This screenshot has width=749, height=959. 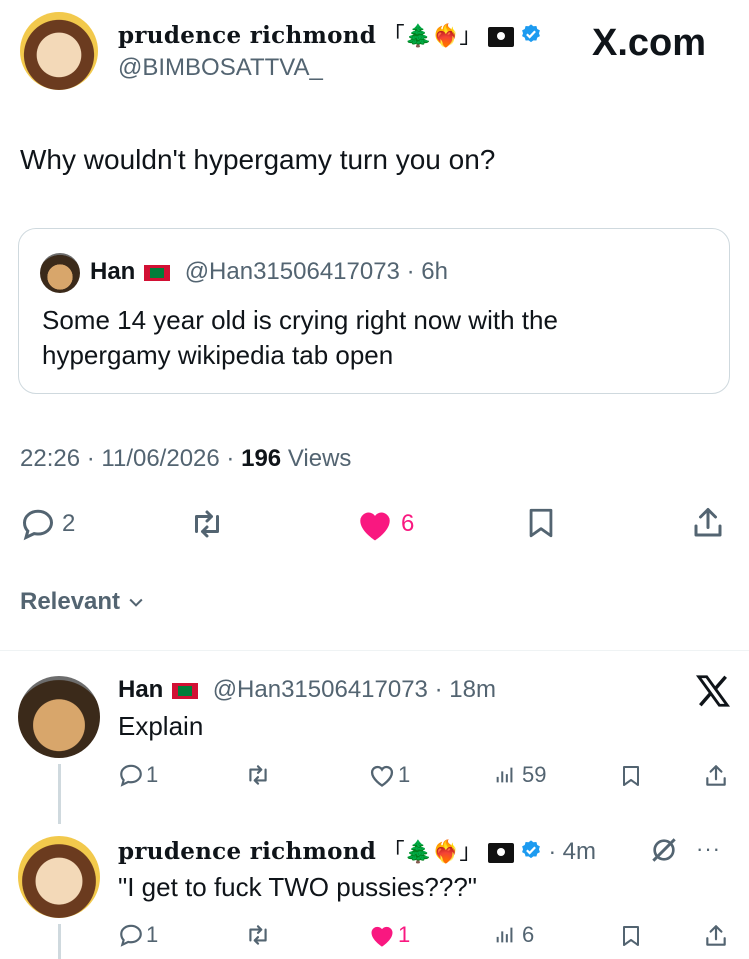 What do you see at coordinates (140, 689) in the screenshot?
I see `reply-1-author-name: Han` at bounding box center [140, 689].